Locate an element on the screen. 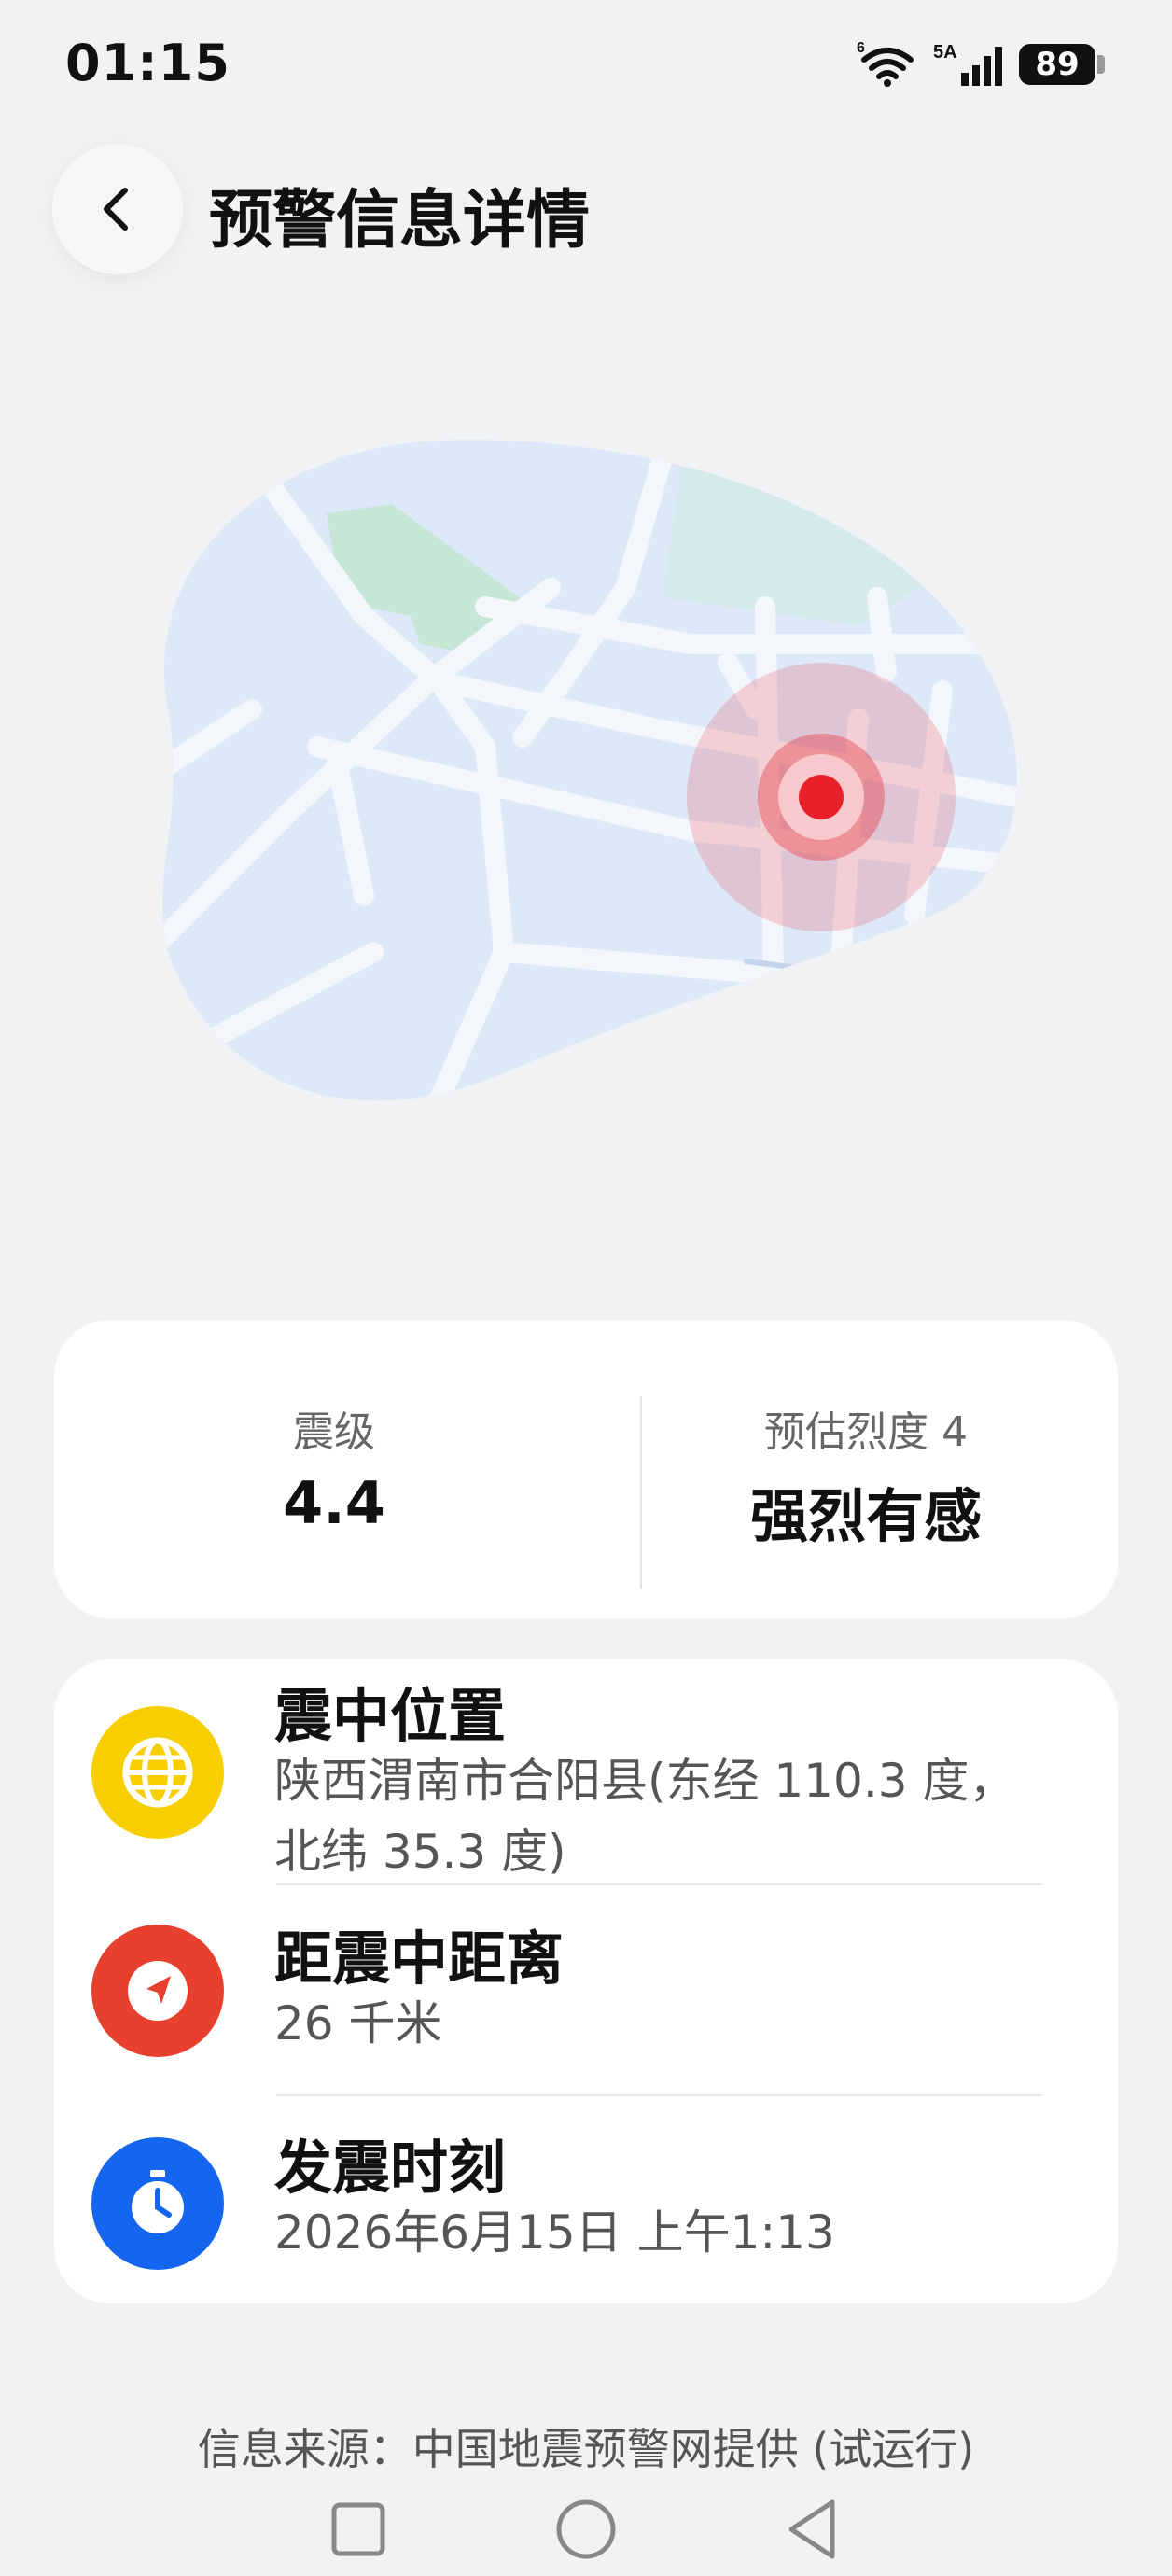 The image size is (1172, 2576). epicenter-distance-row: 距震中距离 26 千米 is located at coordinates (586, 1991).